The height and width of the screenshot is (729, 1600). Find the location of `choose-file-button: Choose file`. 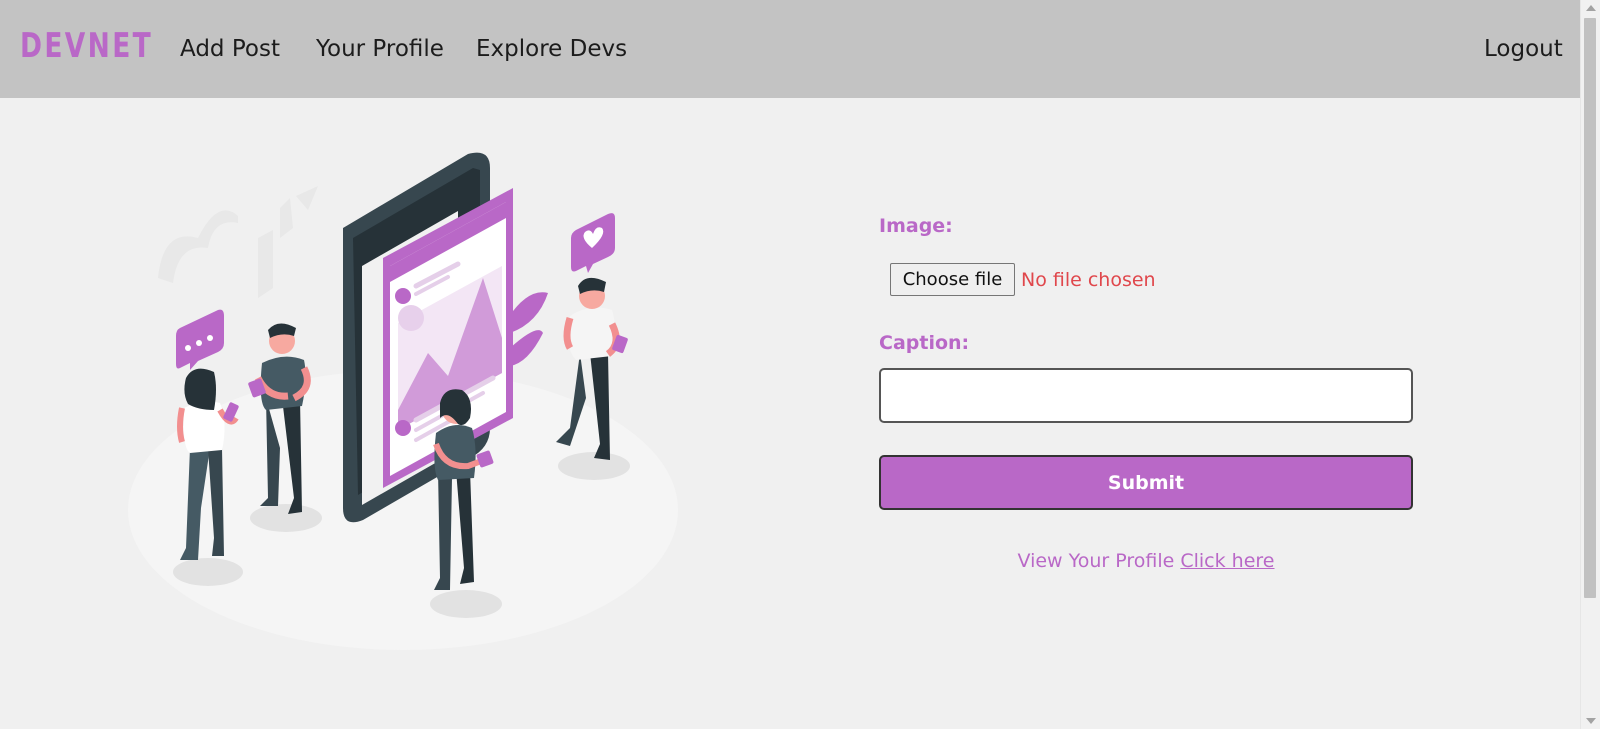

choose-file-button: Choose file is located at coordinates (952, 279).